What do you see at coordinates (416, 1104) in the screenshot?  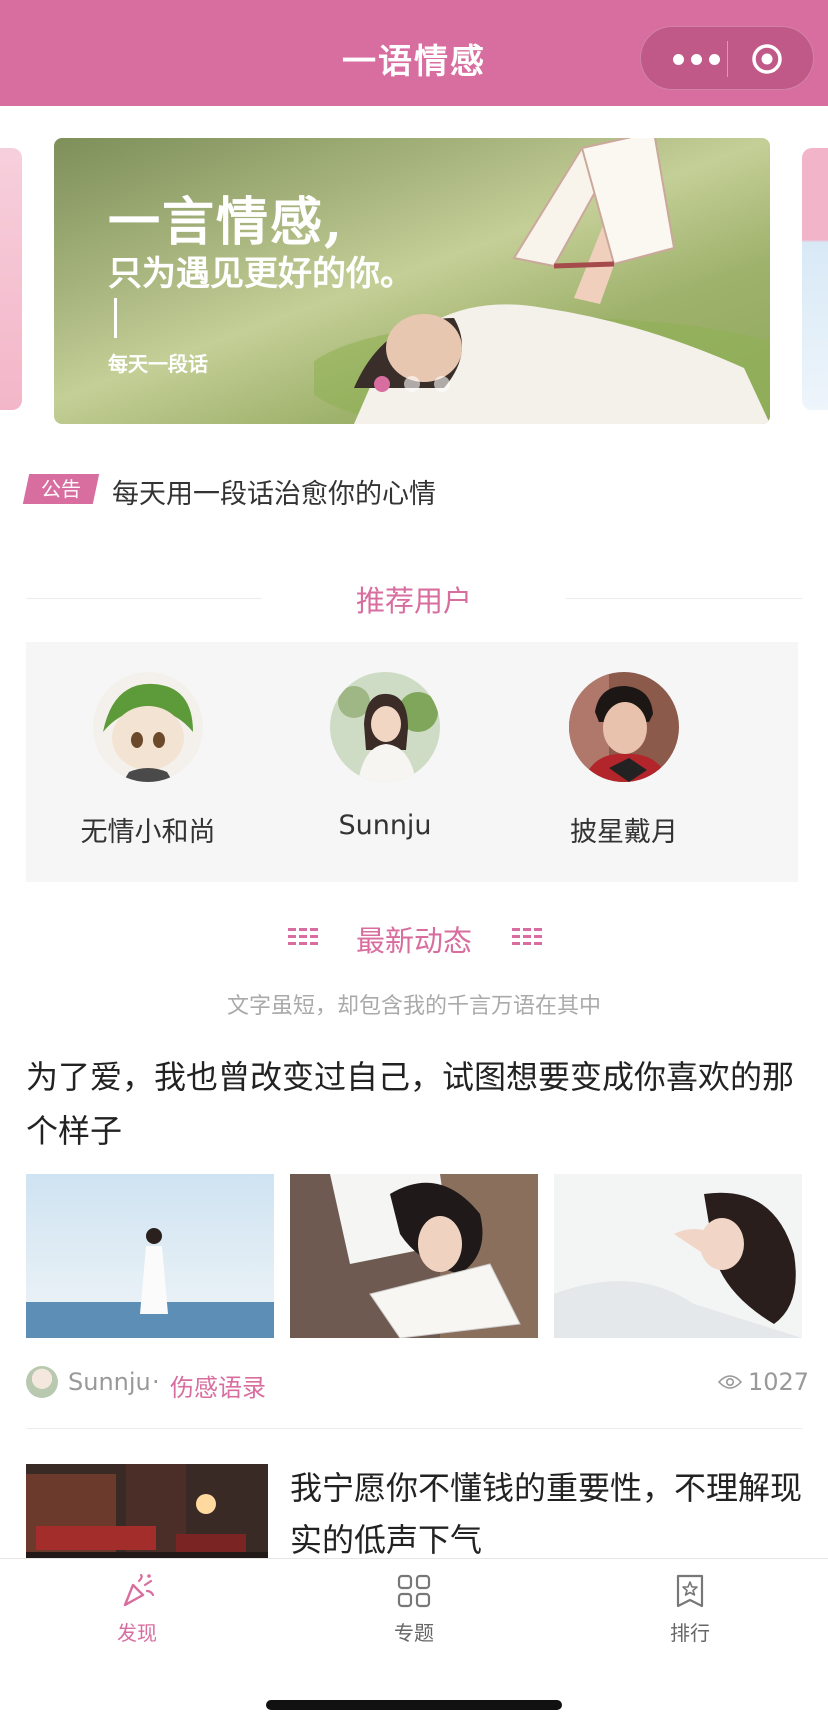 I see `post-title: 为了爱，我也曾改变过自己，试图想要变成你喜欢的那个样子` at bounding box center [416, 1104].